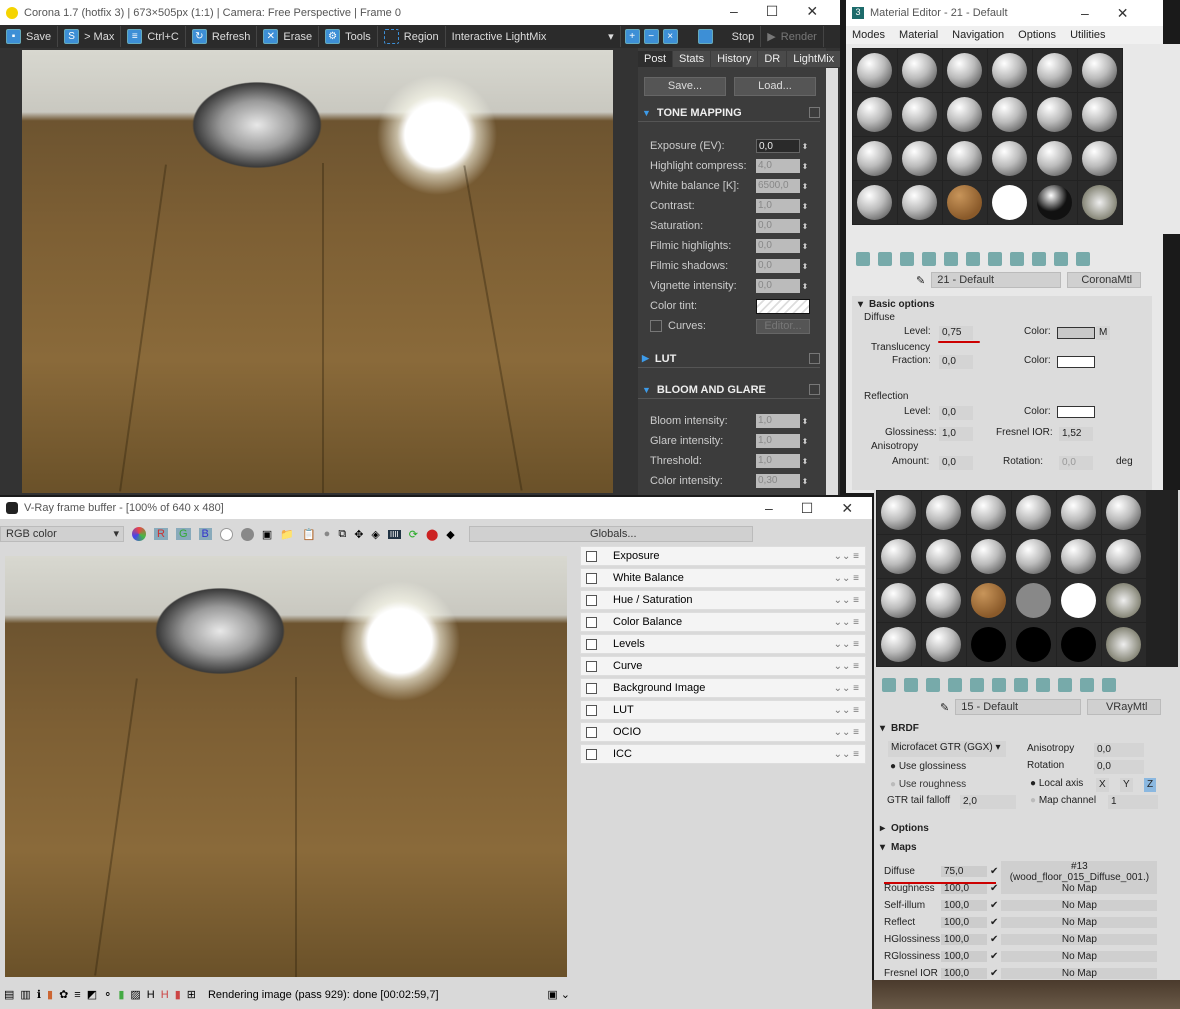 This screenshot has height=1009, width=1180. Describe the element at coordinates (1024, 828) in the screenshot. I see `options-header: ▸ Options` at that location.